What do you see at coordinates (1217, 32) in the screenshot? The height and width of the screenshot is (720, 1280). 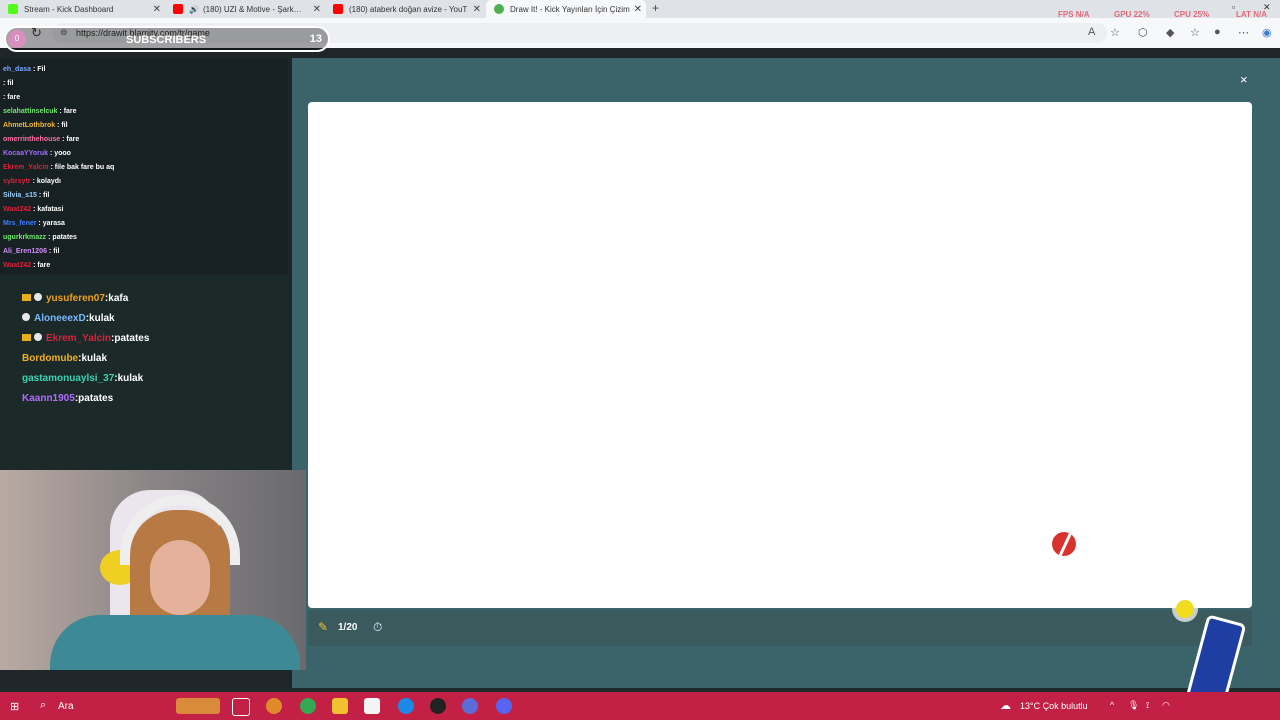 I see `profile-icon: ●` at bounding box center [1217, 32].